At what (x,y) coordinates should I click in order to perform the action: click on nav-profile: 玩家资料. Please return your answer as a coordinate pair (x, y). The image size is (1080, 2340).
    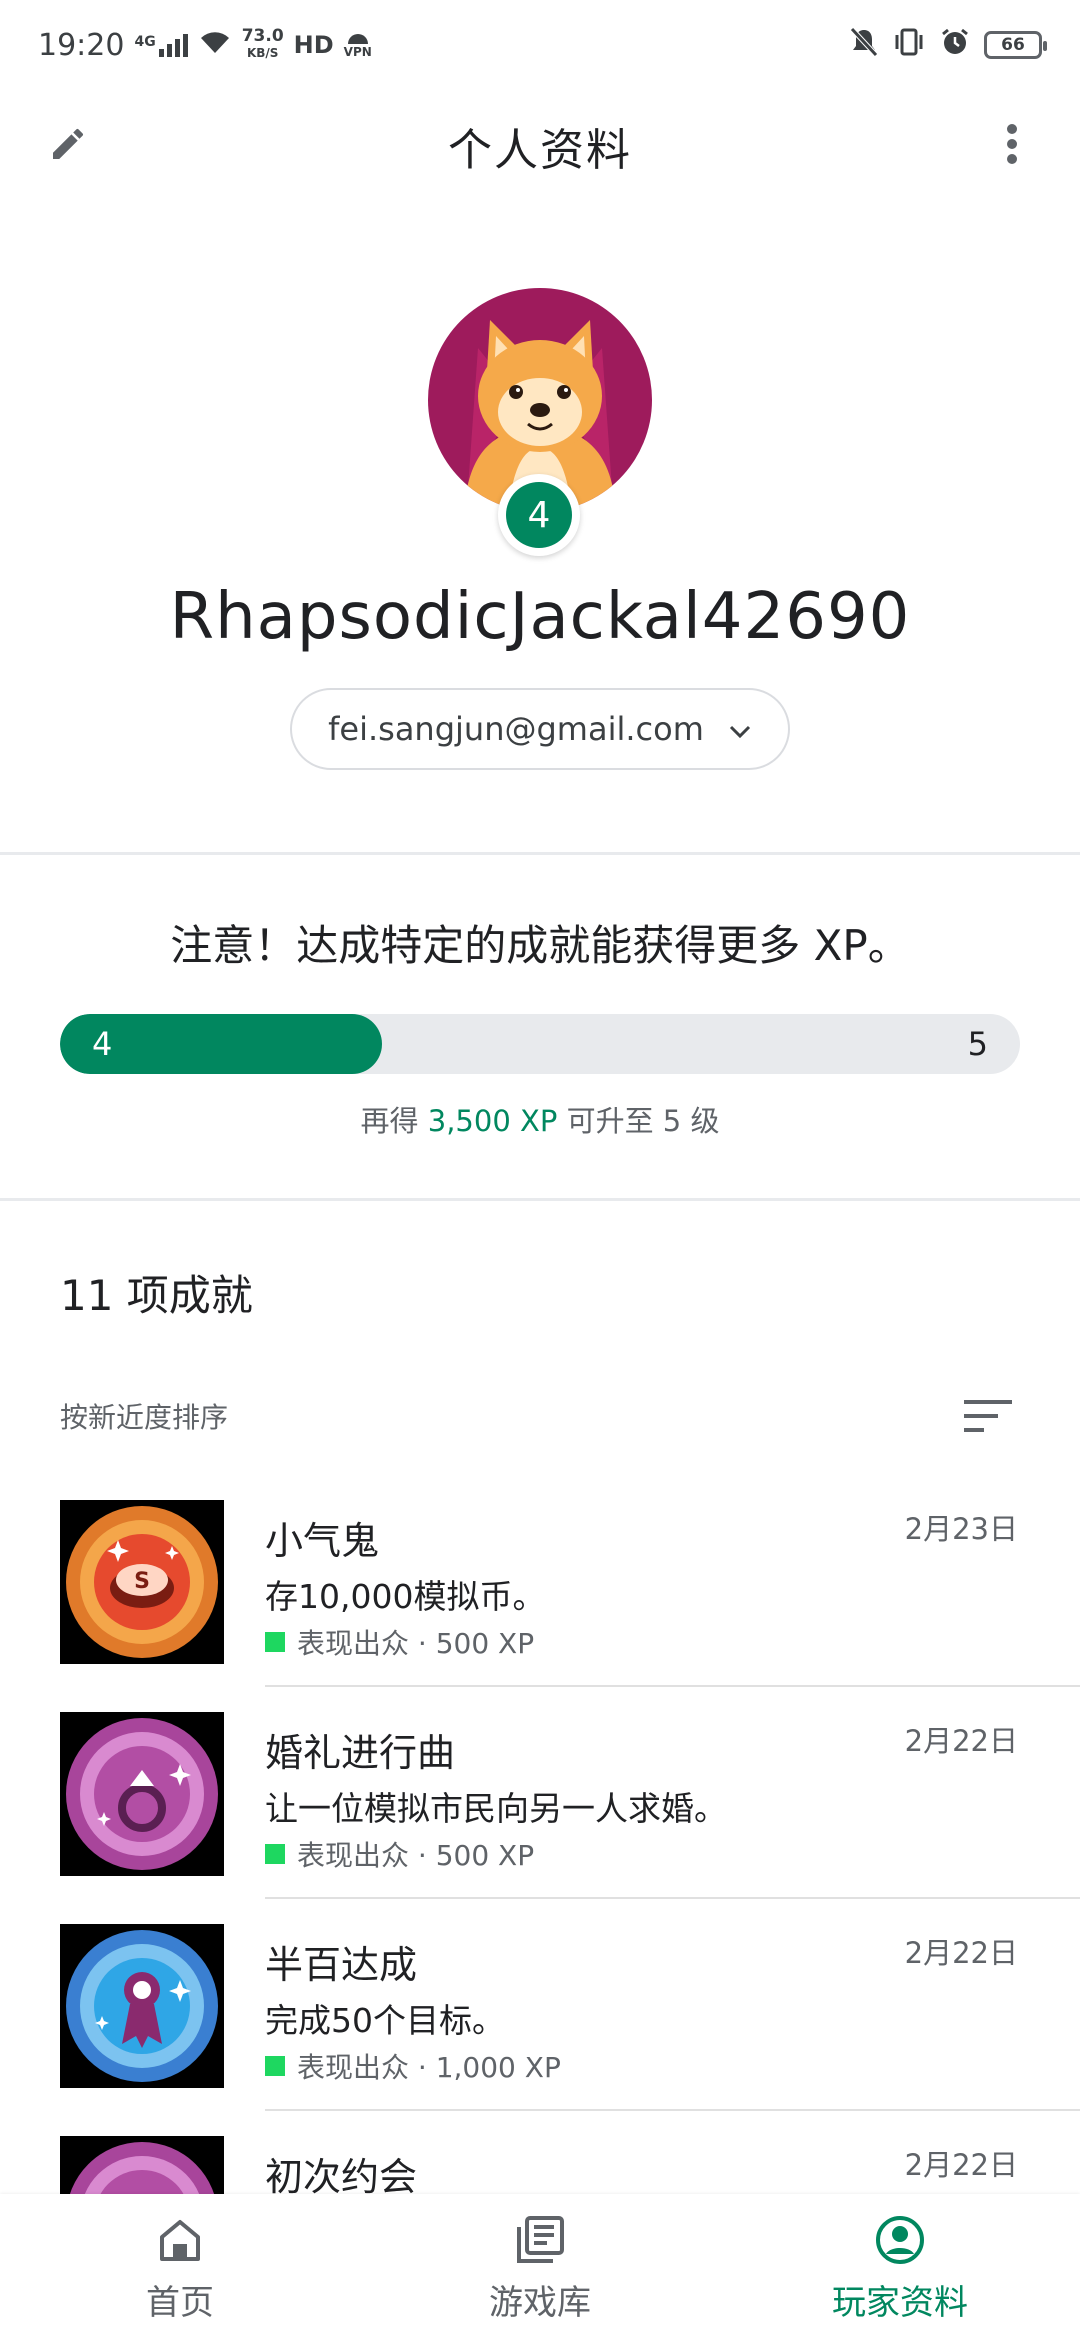
    Looking at the image, I should click on (900, 2267).